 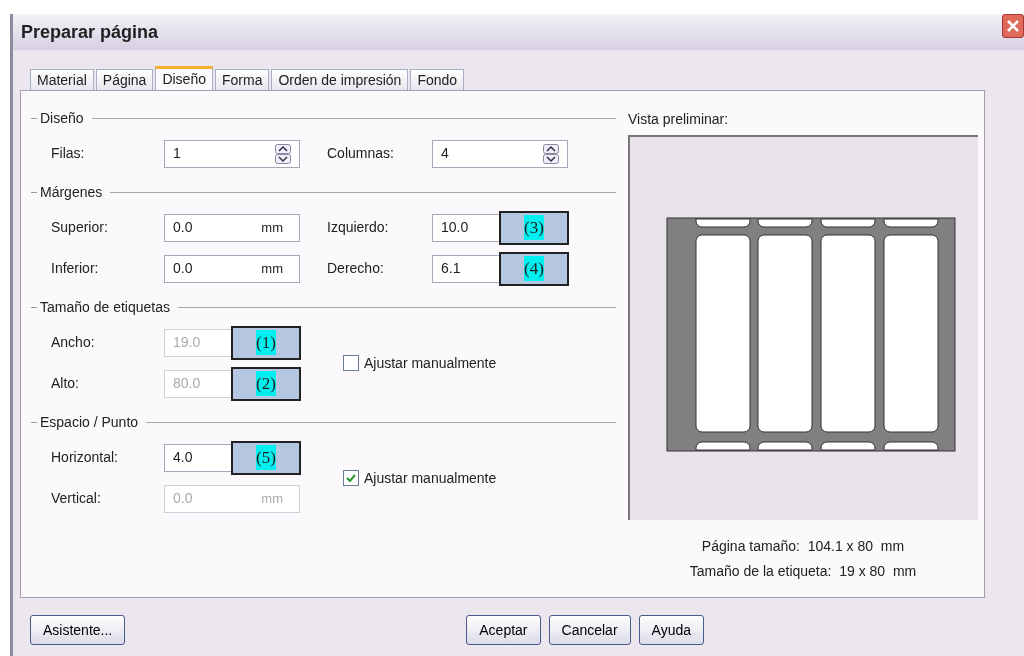 I want to click on tab: Forma, so click(x=242, y=79).